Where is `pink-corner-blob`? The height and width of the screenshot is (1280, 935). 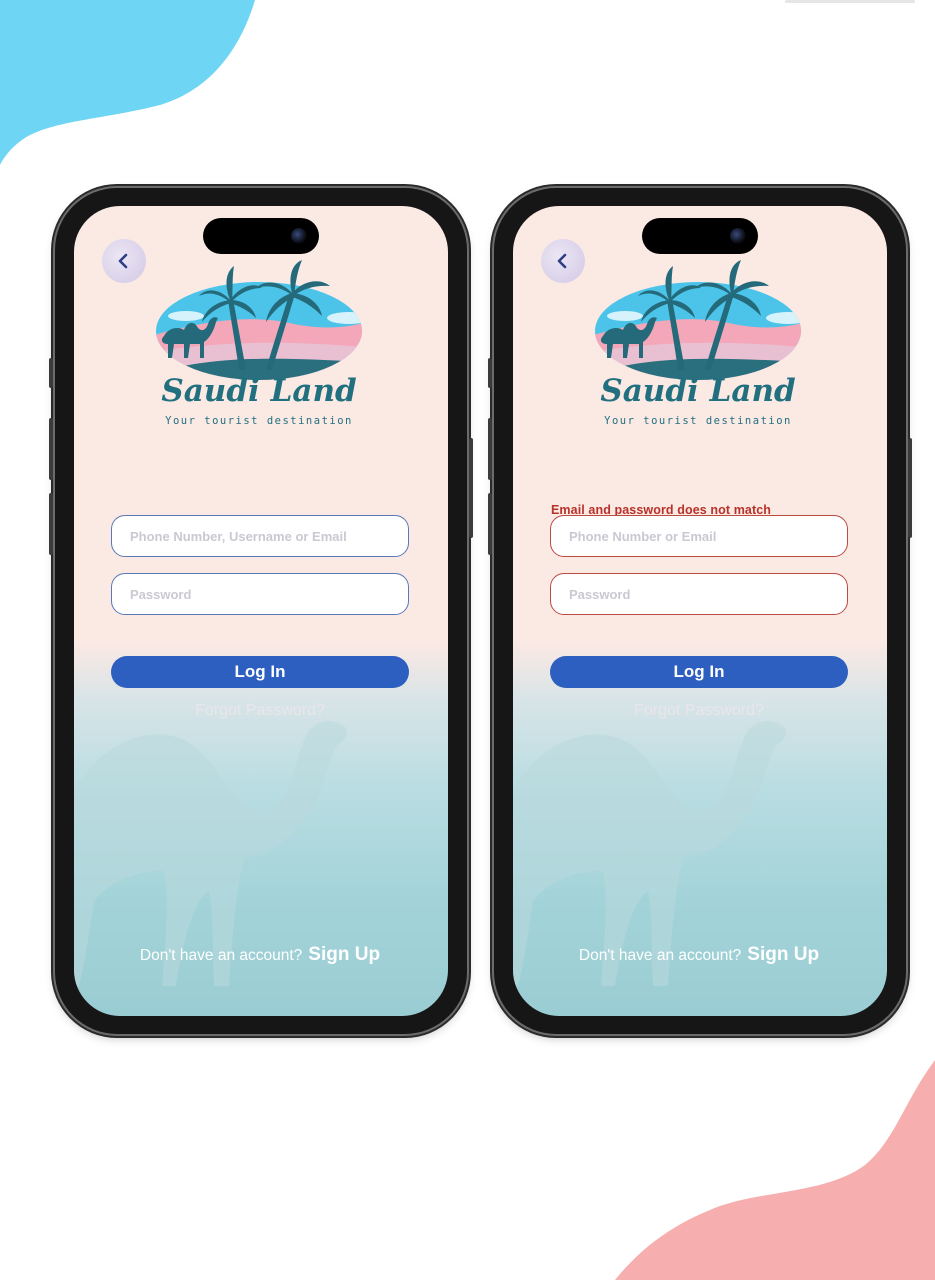
pink-corner-blob is located at coordinates (775, 1170).